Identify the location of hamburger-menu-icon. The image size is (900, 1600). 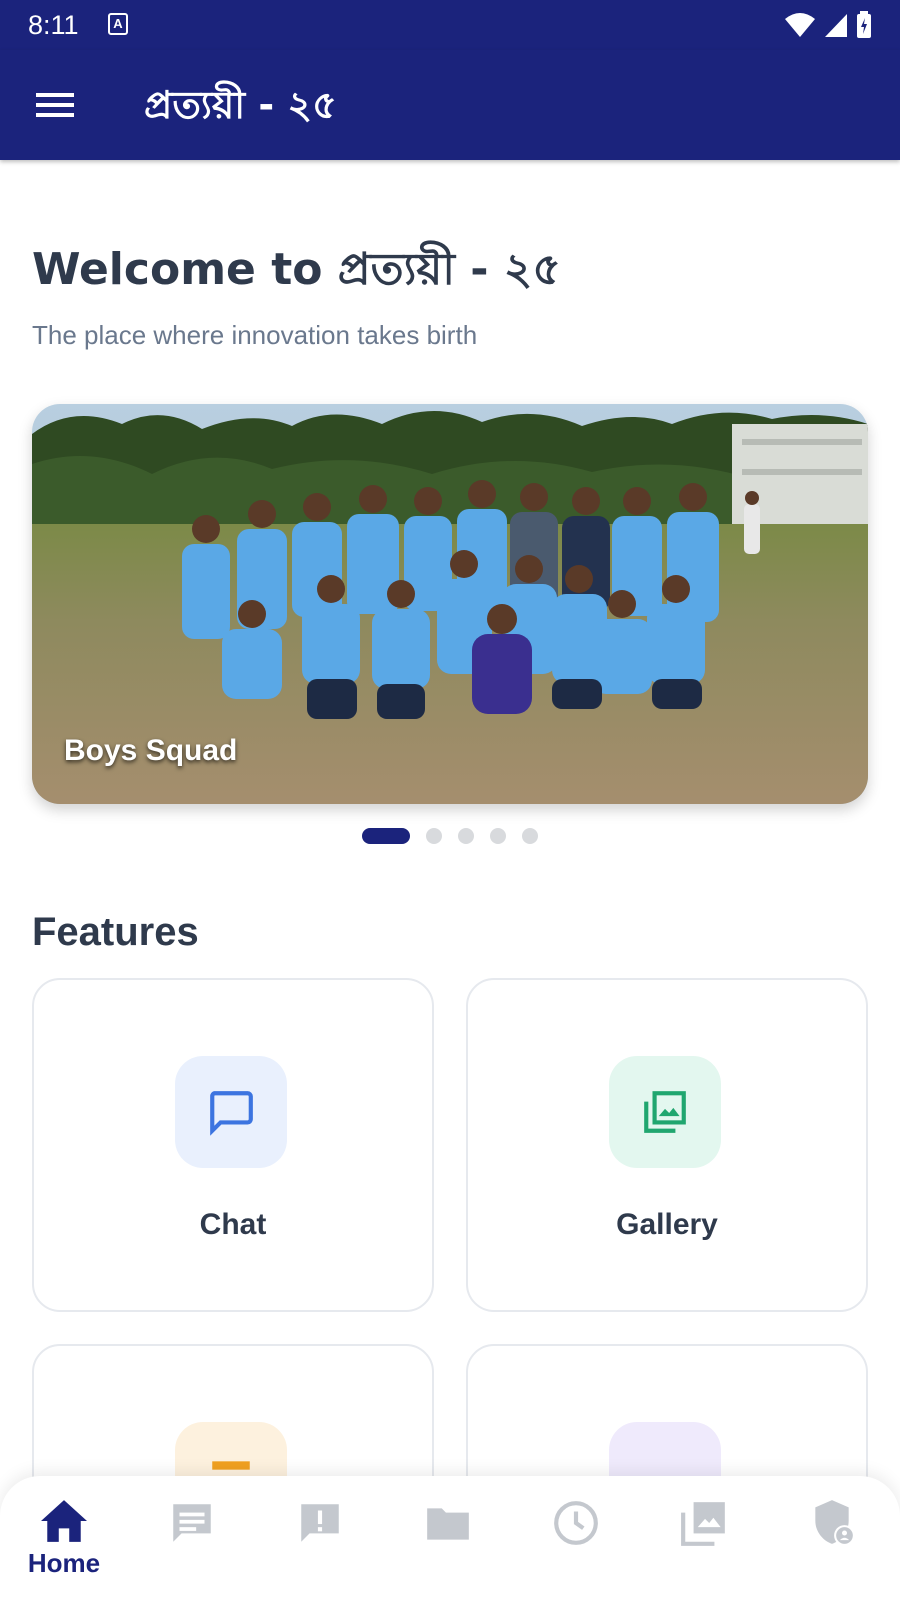
(55, 105).